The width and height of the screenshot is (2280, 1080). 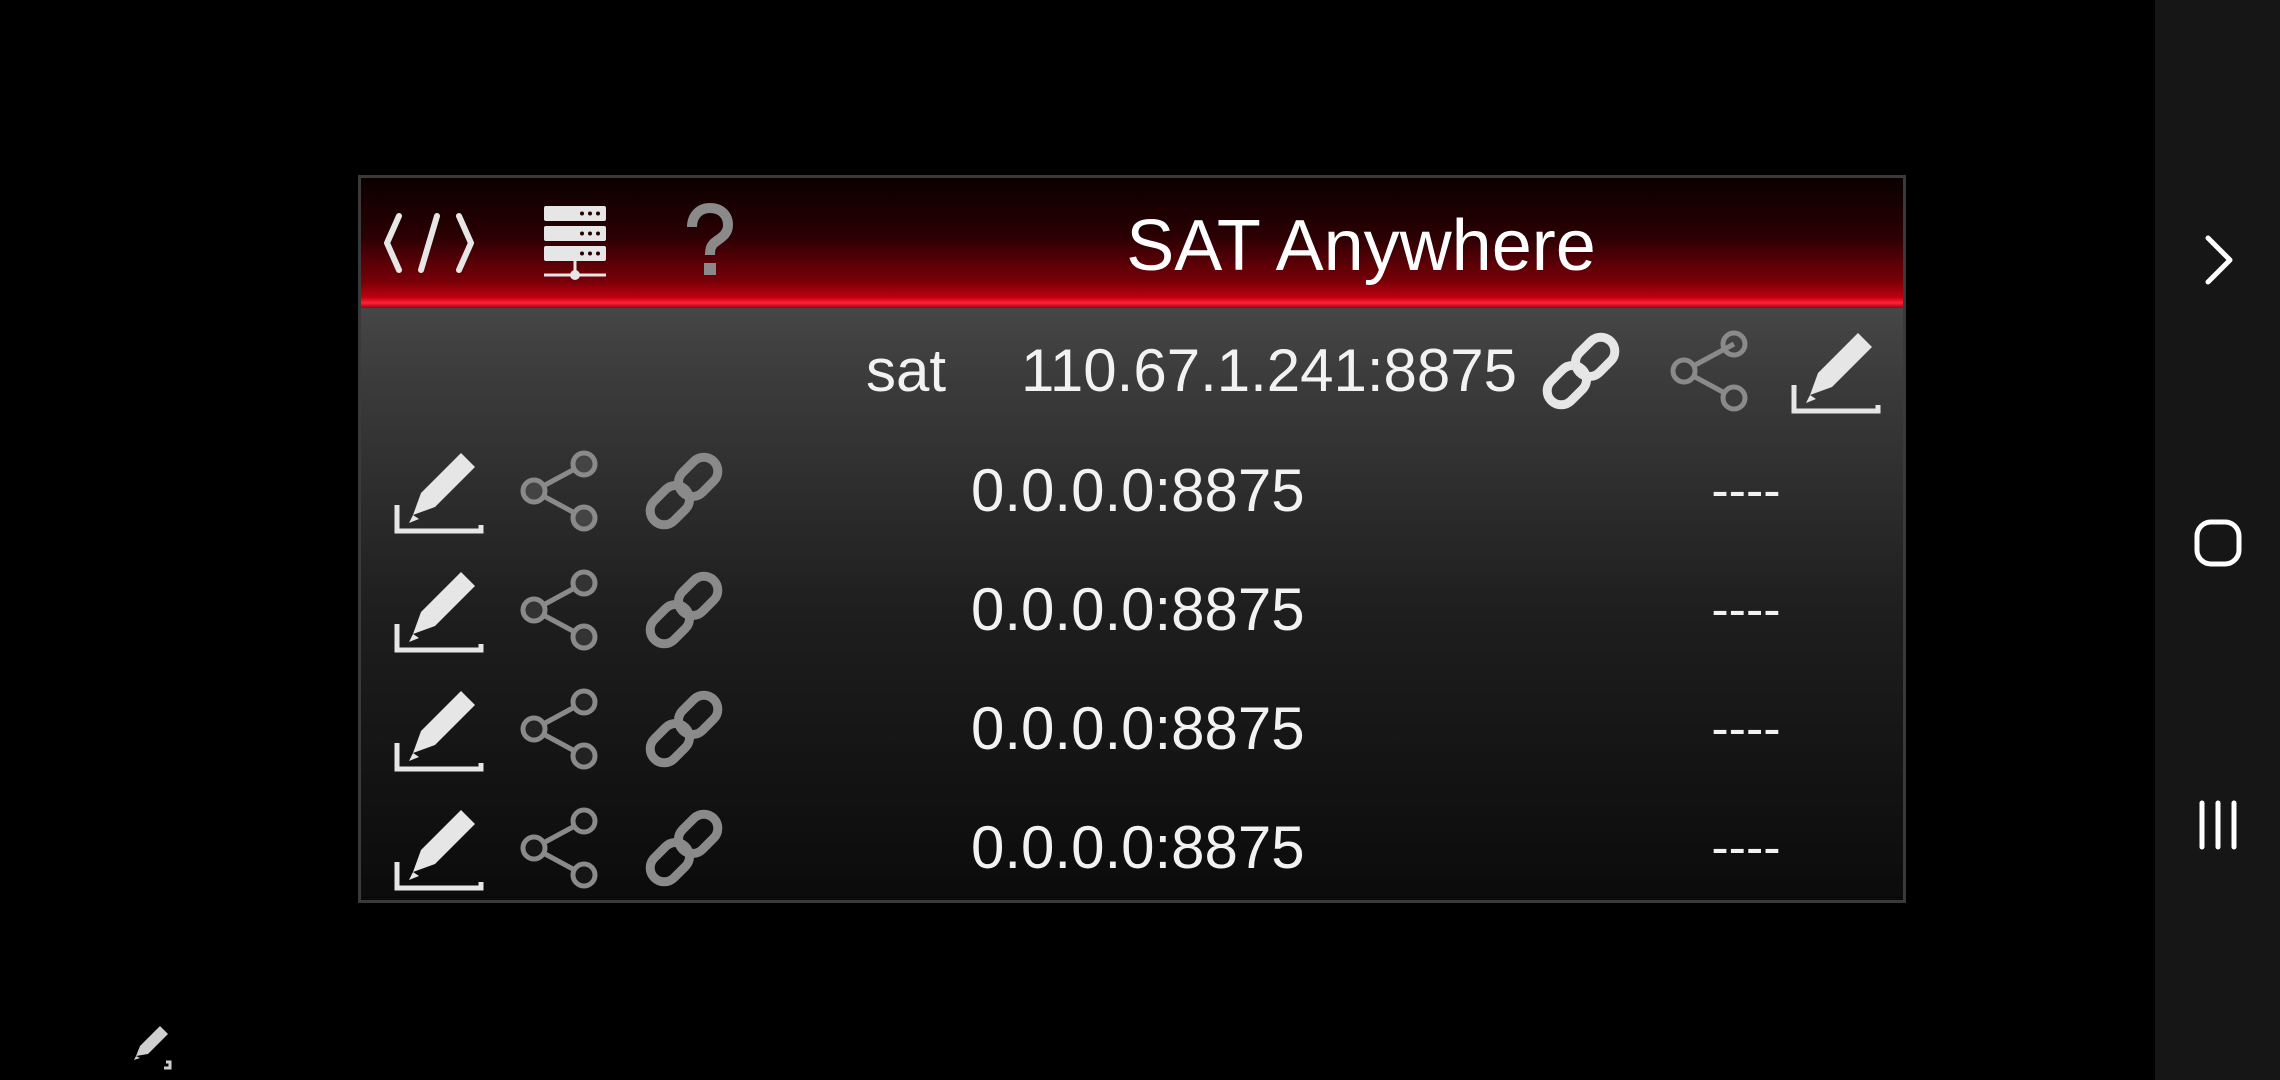 I want to click on recents-icon, so click(x=2217, y=825).